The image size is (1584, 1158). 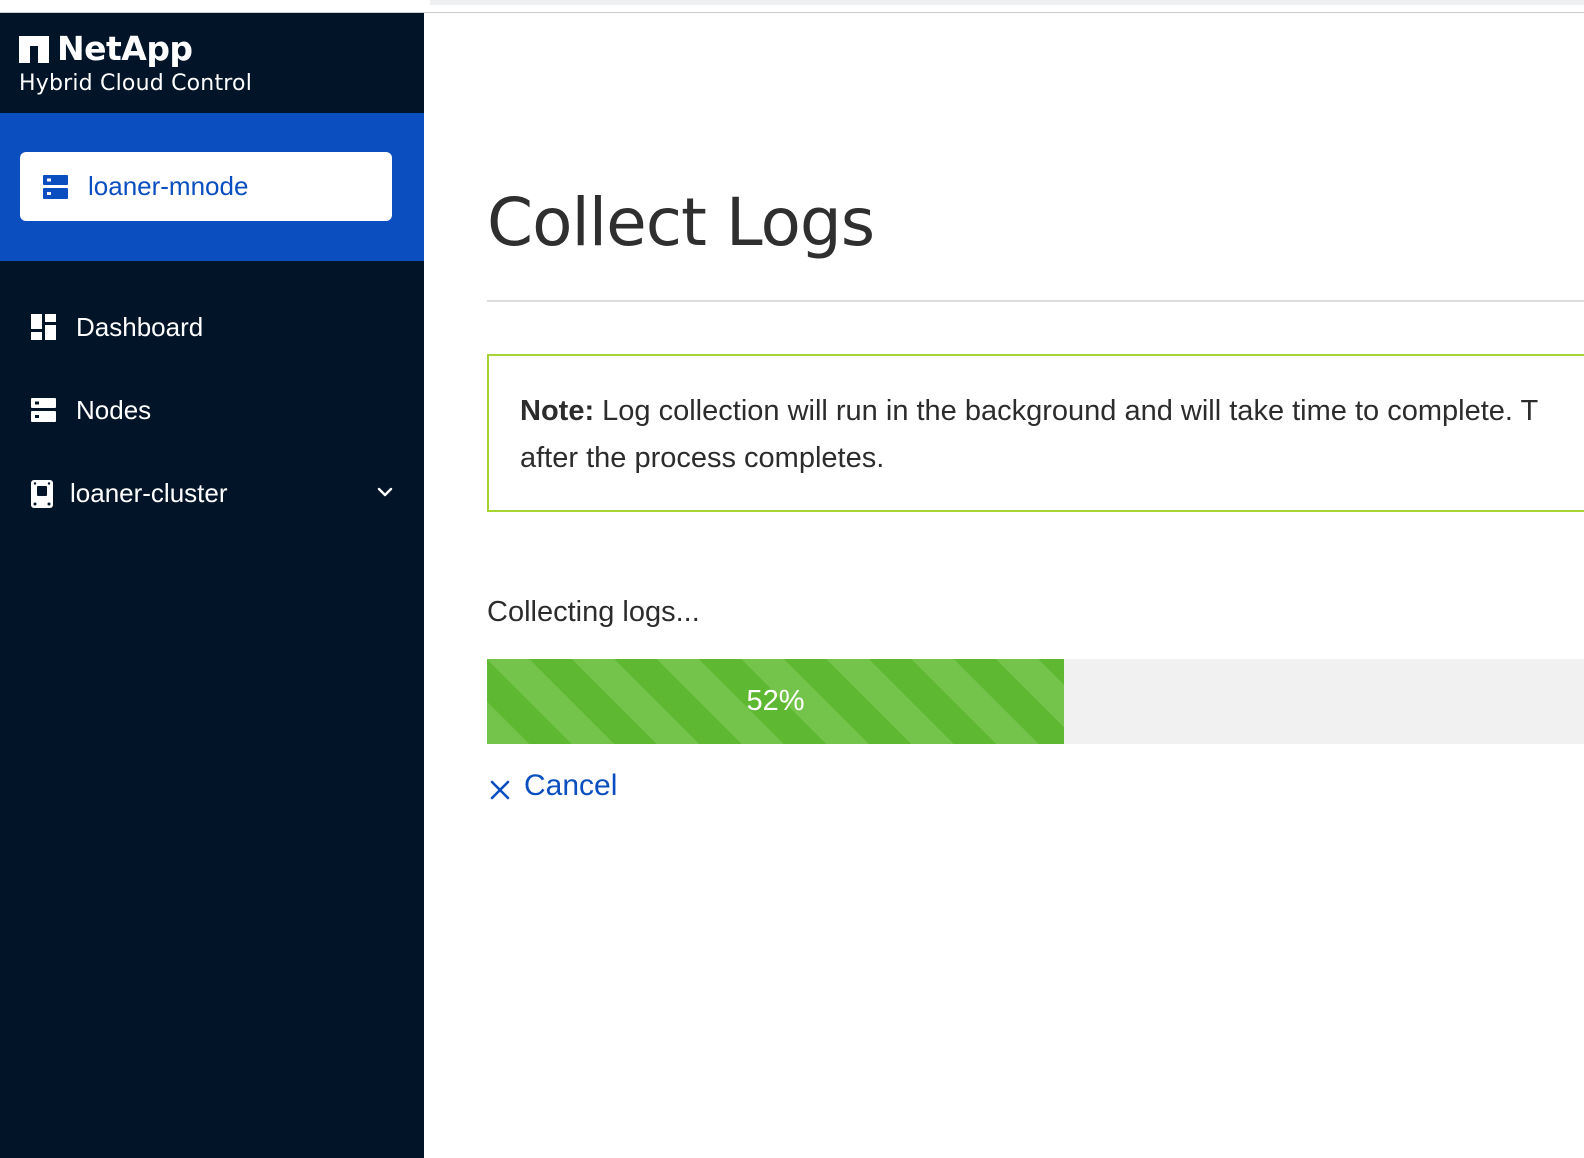 What do you see at coordinates (557, 411) in the screenshot?
I see `note-label: Note:` at bounding box center [557, 411].